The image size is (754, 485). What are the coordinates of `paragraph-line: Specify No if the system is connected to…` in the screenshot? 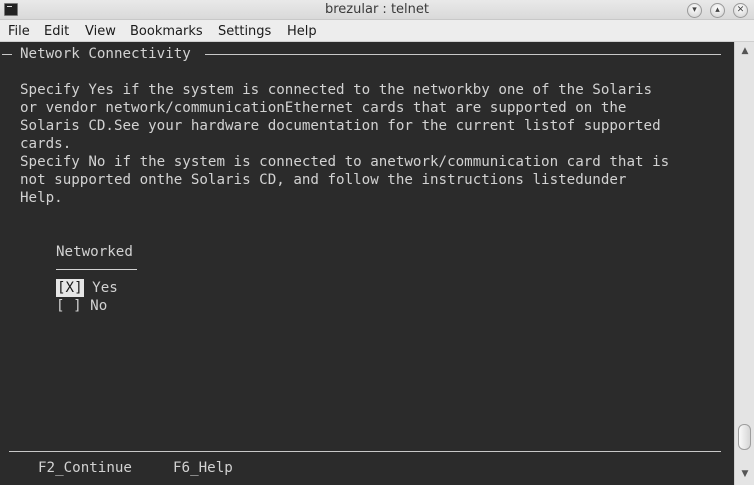 It's located at (345, 162).